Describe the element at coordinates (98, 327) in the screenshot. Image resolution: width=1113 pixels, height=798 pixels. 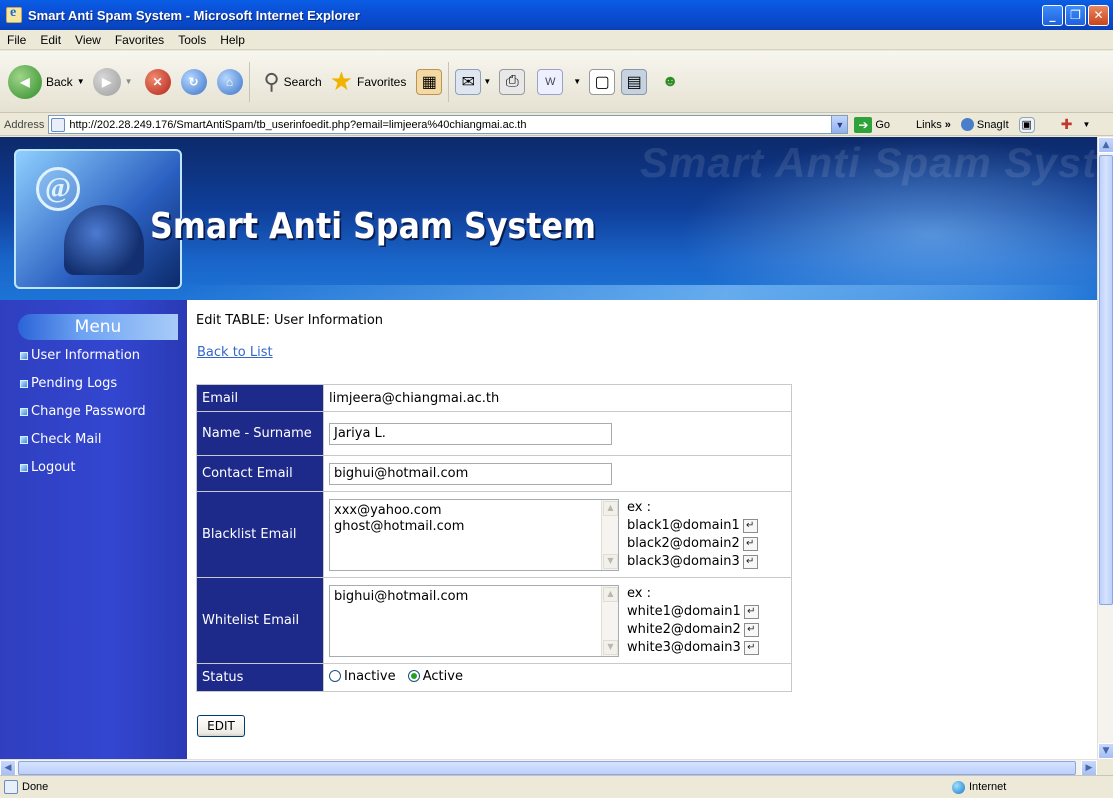
I see `menu-title: Menu` at that location.